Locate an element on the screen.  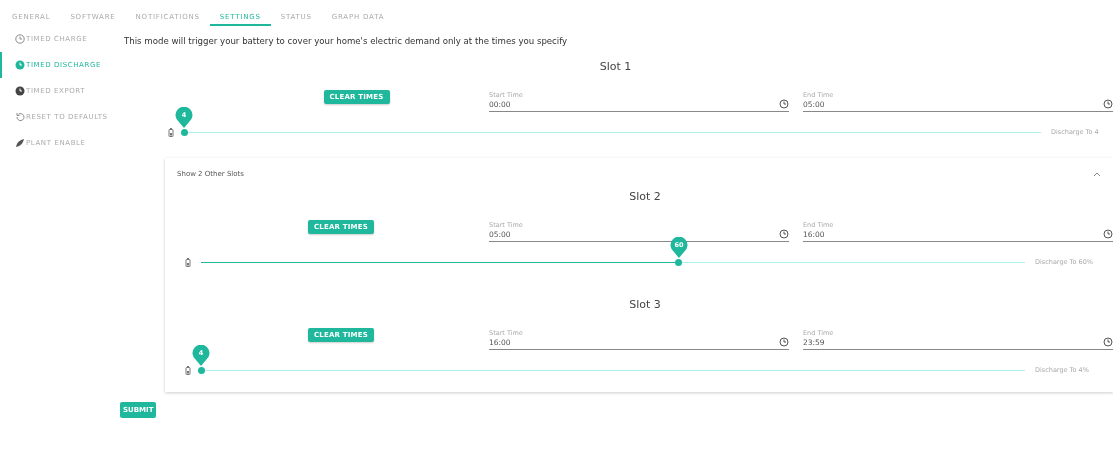
slot-title: Slot 2 is located at coordinates (645, 197).